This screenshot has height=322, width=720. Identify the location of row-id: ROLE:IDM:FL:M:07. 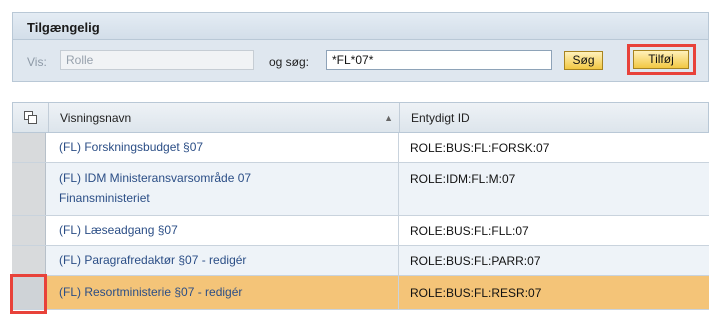
(463, 179).